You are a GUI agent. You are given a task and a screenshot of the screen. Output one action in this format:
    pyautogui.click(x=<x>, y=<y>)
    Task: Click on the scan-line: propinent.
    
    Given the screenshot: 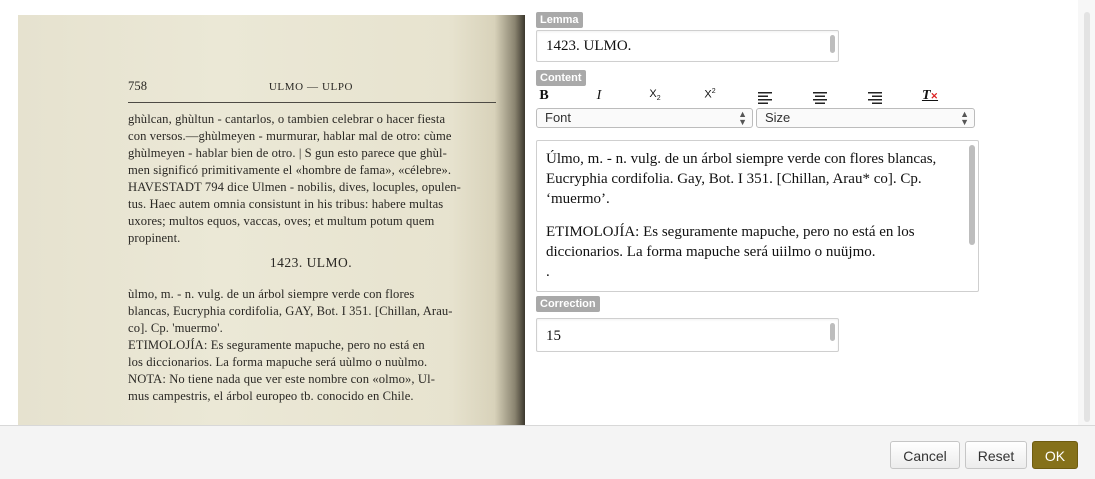 What is the action you would take?
    pyautogui.click(x=154, y=238)
    